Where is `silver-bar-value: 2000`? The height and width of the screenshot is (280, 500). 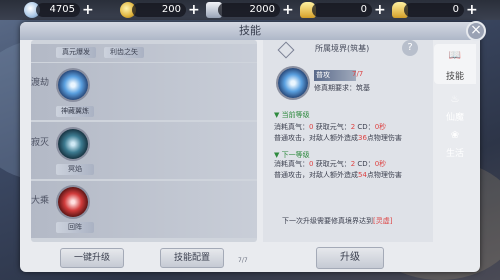 silver-bar-value: 2000 is located at coordinates (249, 10).